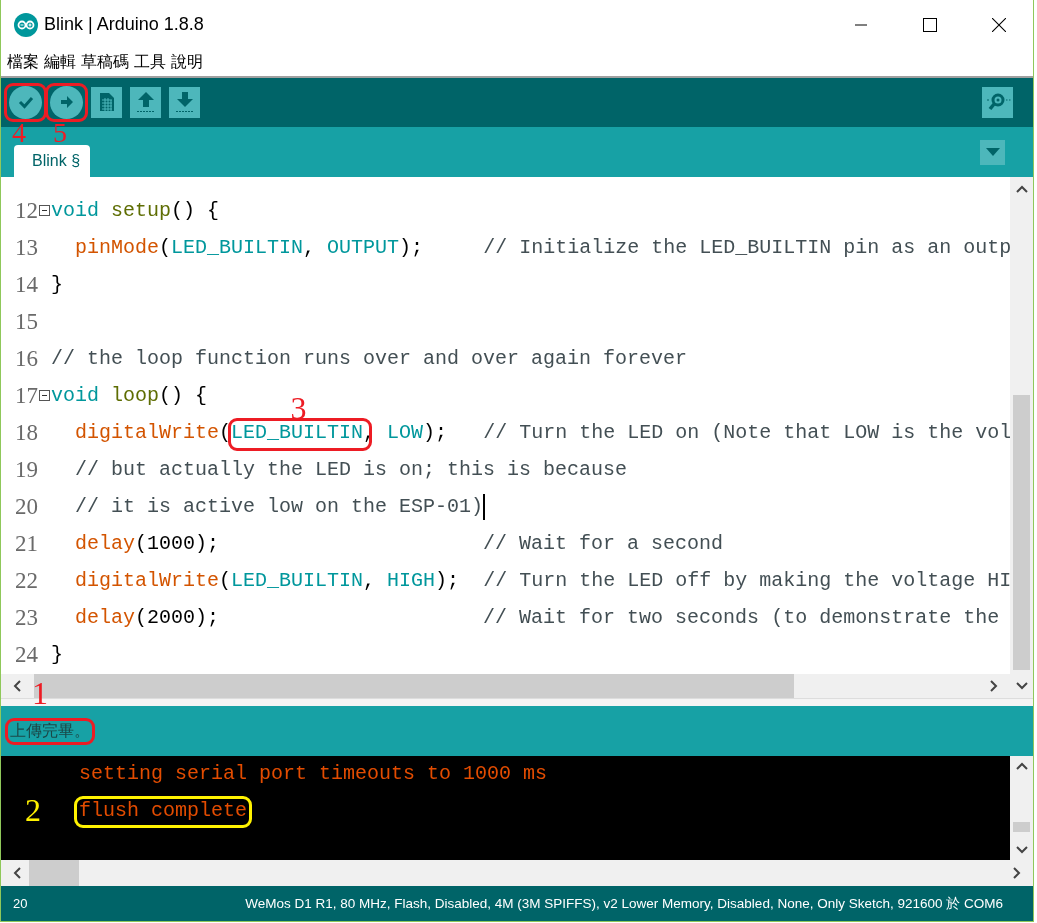  I want to click on horizontal-scrollbar, so click(517, 873).